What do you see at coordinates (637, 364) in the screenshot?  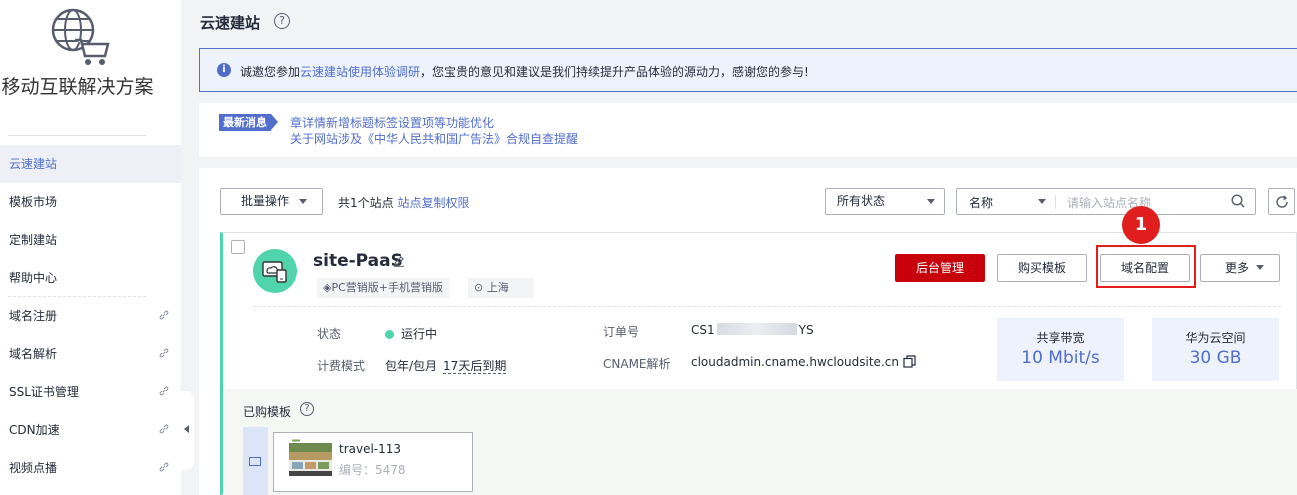 I see `cname-label: CNAME解析` at bounding box center [637, 364].